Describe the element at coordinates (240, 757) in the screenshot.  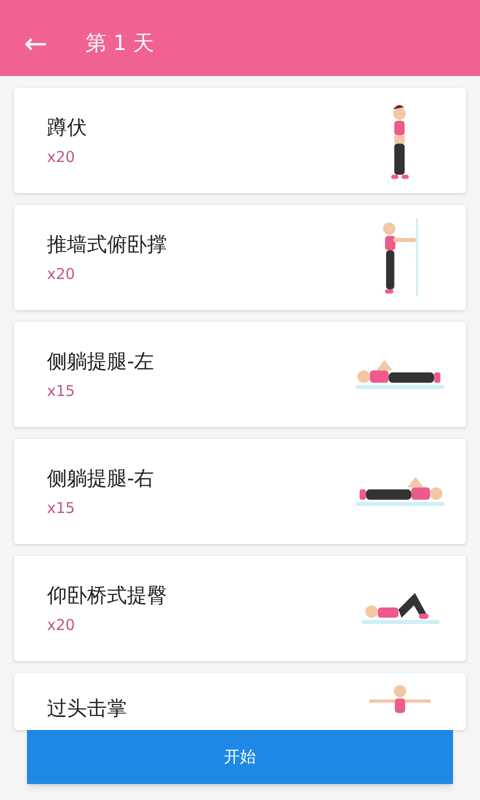
I see `start-button: 开始` at that location.